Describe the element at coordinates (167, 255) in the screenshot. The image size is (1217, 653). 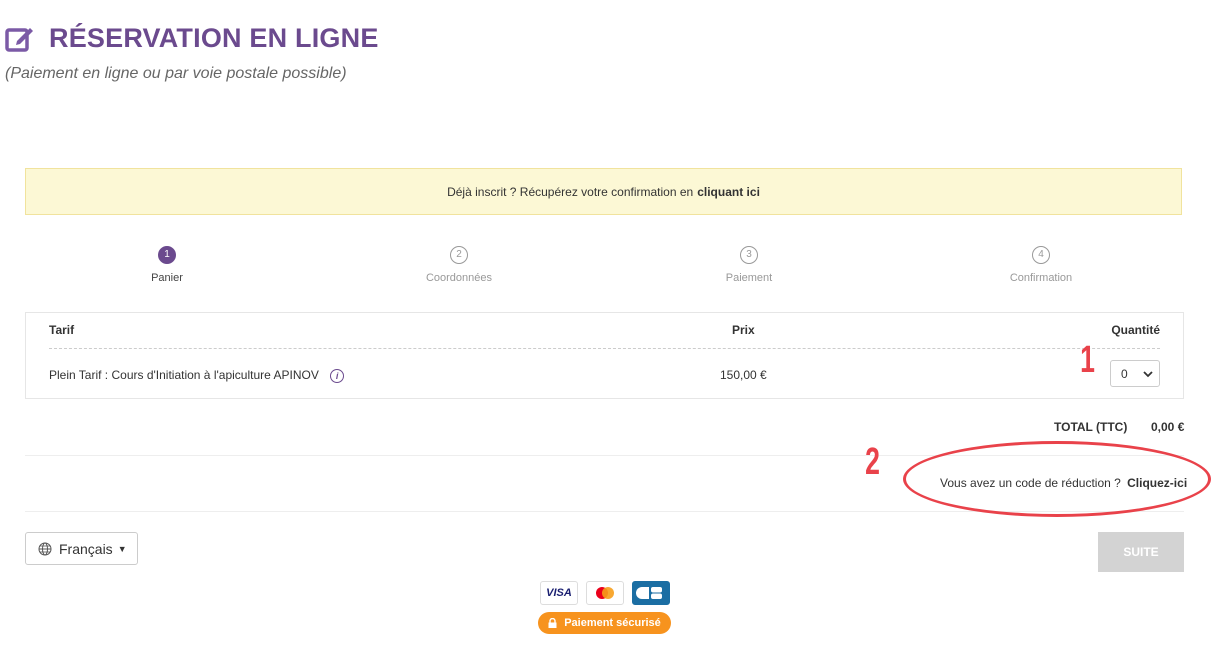
I see `step-number: 1` at that location.